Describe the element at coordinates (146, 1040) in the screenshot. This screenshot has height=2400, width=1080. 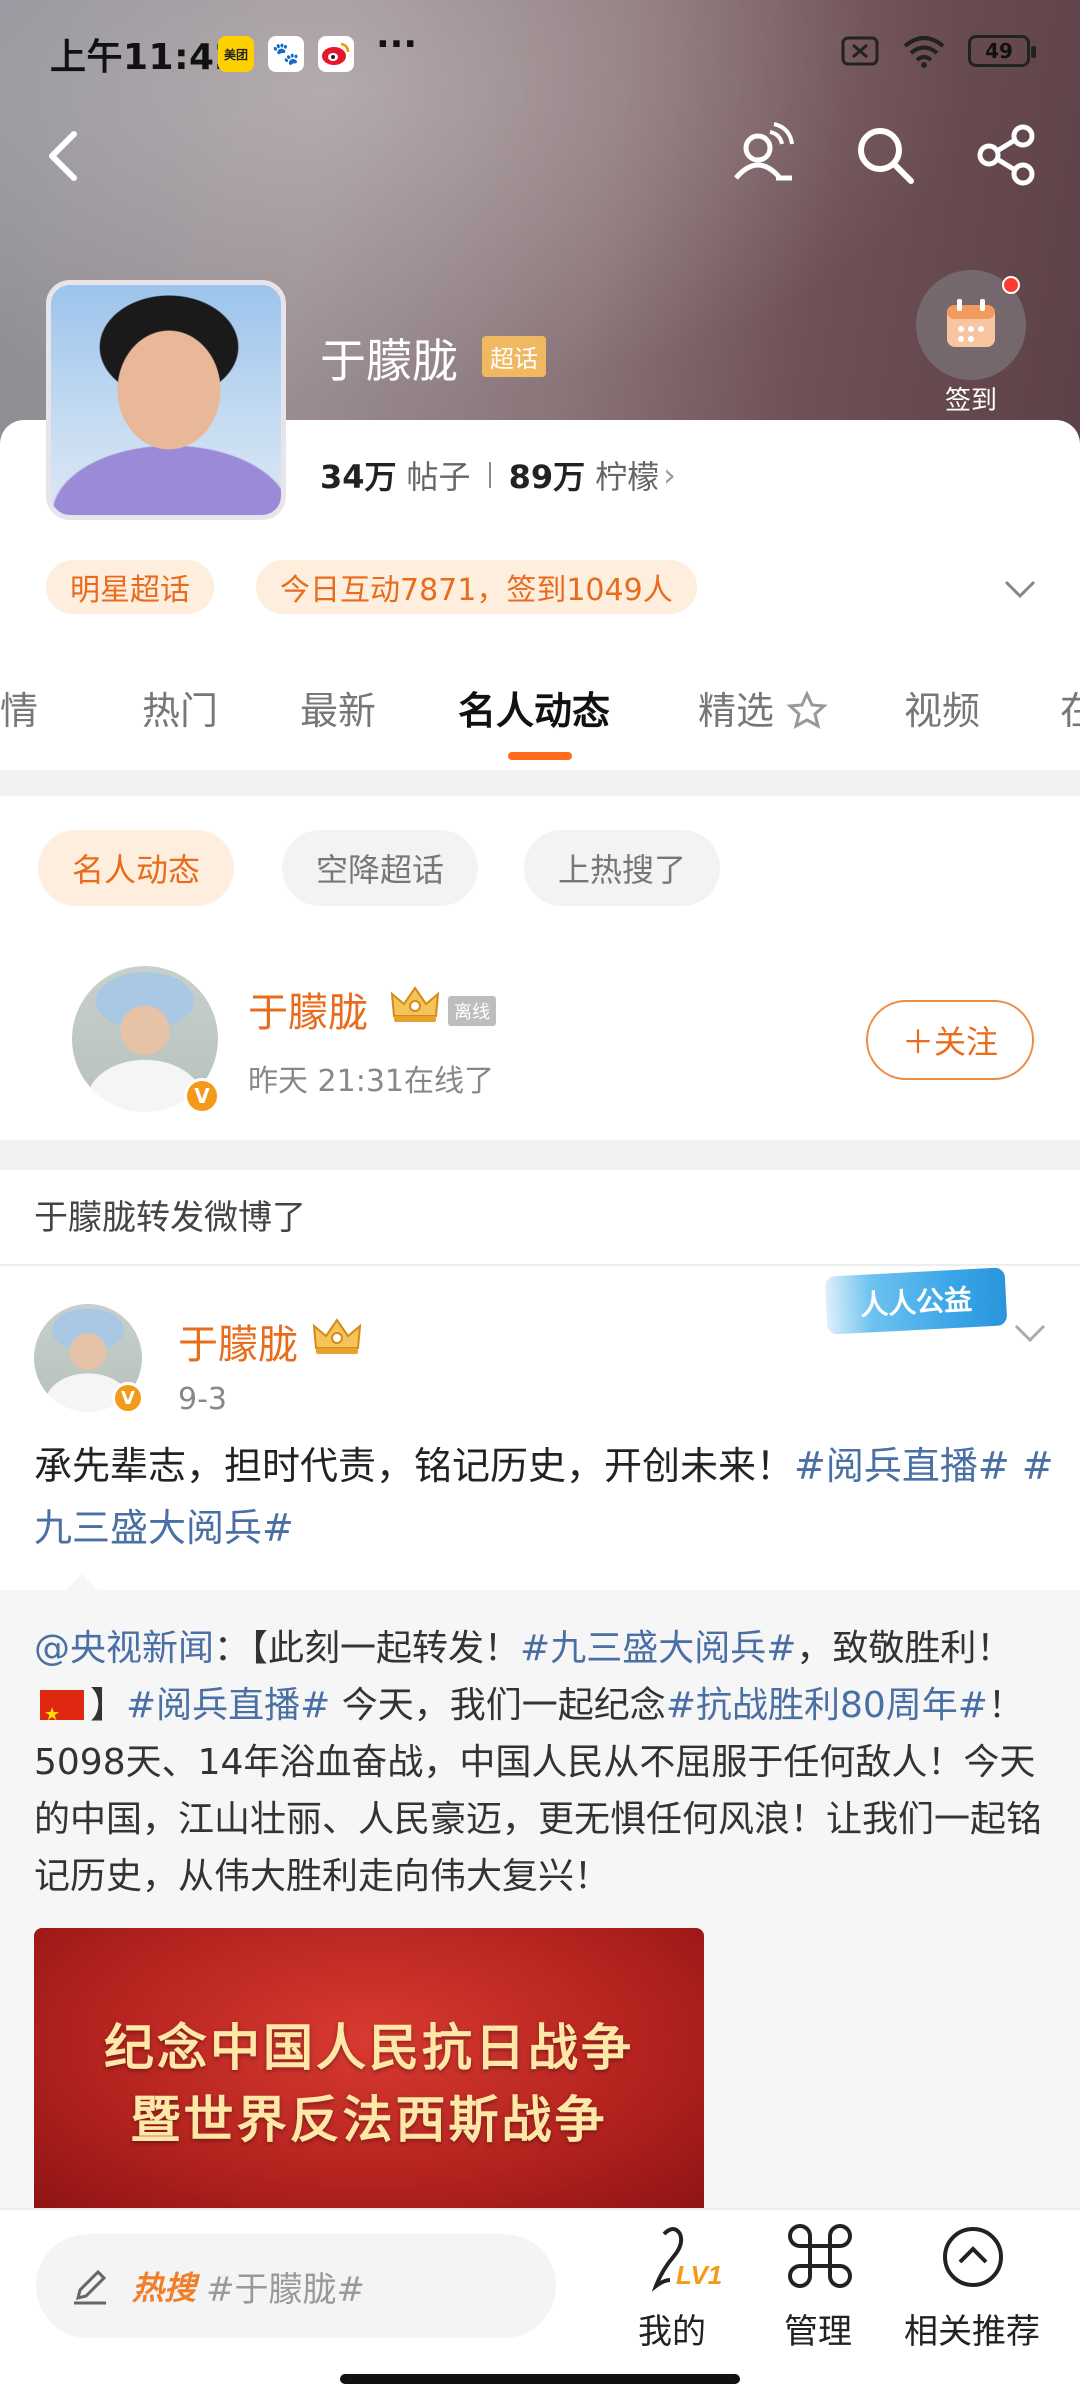
I see `celebrity-avatar: V` at that location.